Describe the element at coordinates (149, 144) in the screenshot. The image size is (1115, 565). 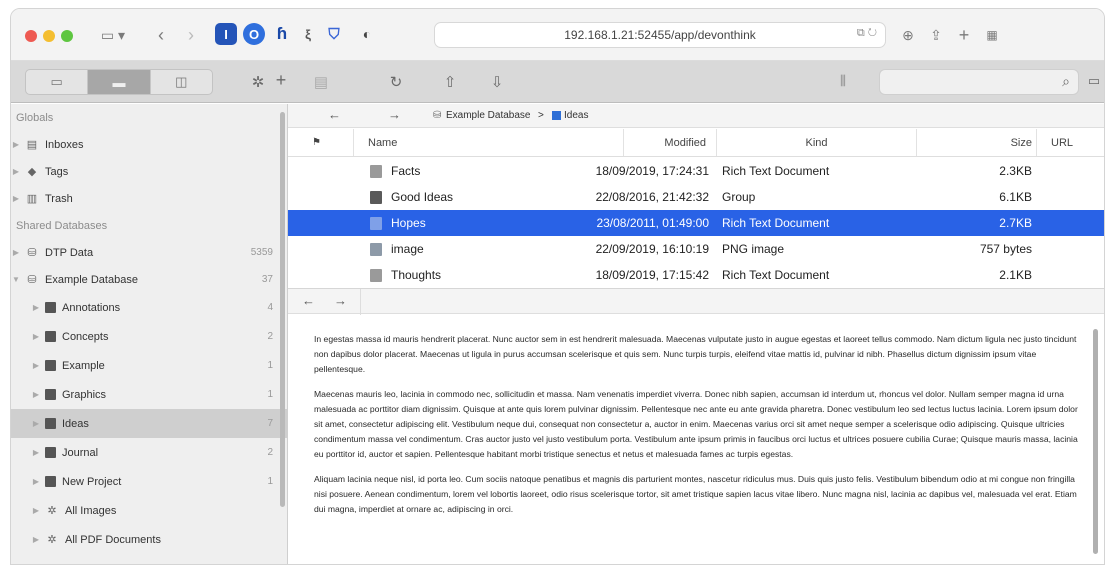
I see `sidebar-item-inboxes: ▶ ▤ Inboxes` at that location.